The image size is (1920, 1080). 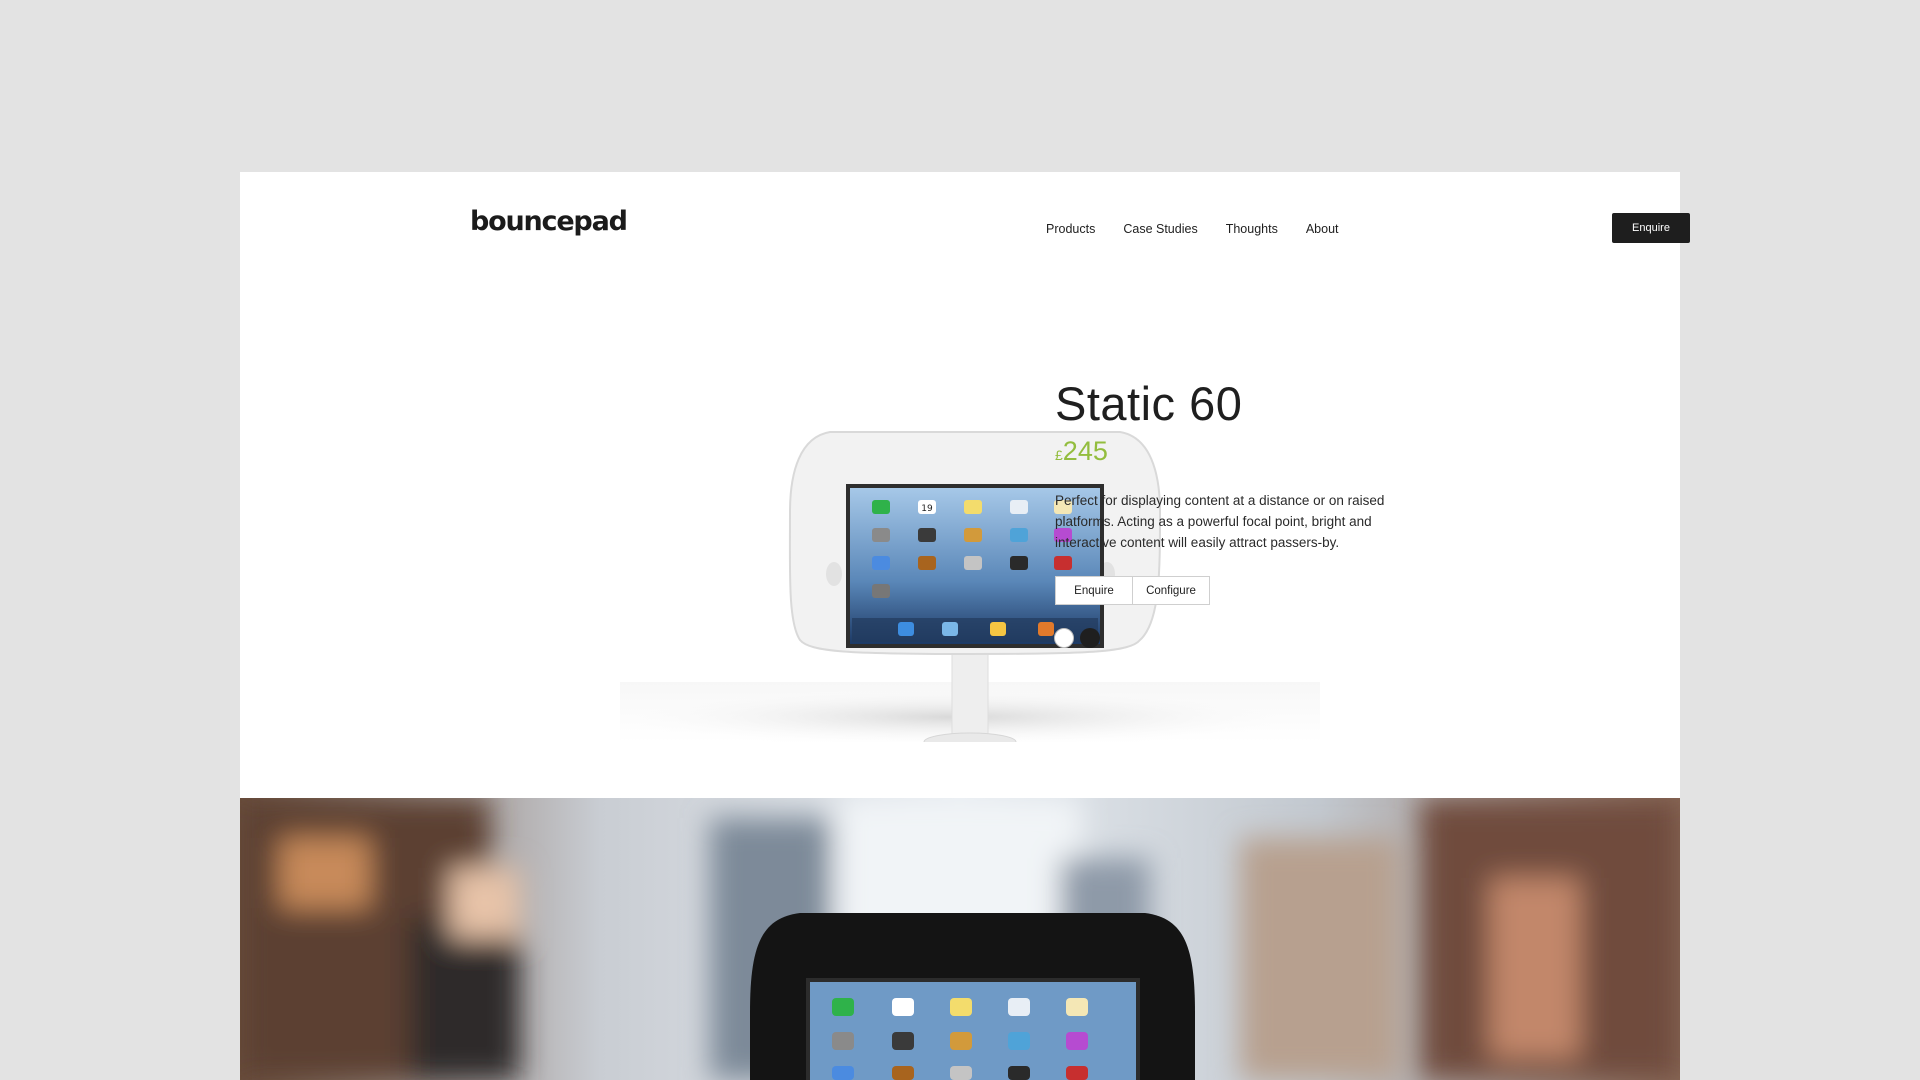 What do you see at coordinates (1149, 403) in the screenshot?
I see `product-title: Static 60` at bounding box center [1149, 403].